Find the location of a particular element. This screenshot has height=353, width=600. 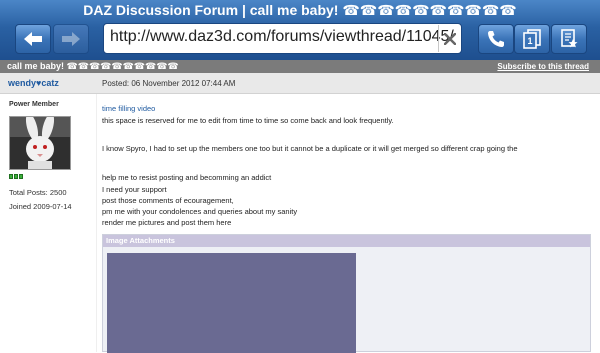

joined-date: Joined 2009-07-14 is located at coordinates (40, 206).